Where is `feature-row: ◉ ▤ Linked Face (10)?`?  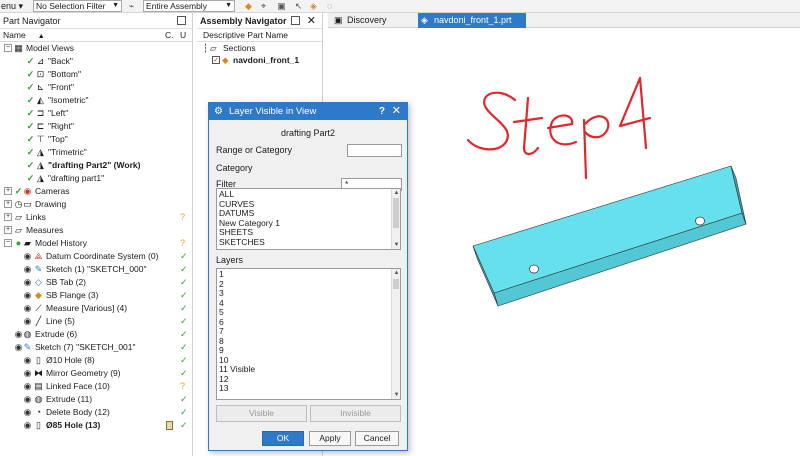 feature-row: ◉ ▤ Linked Face (10)? is located at coordinates (96, 386).